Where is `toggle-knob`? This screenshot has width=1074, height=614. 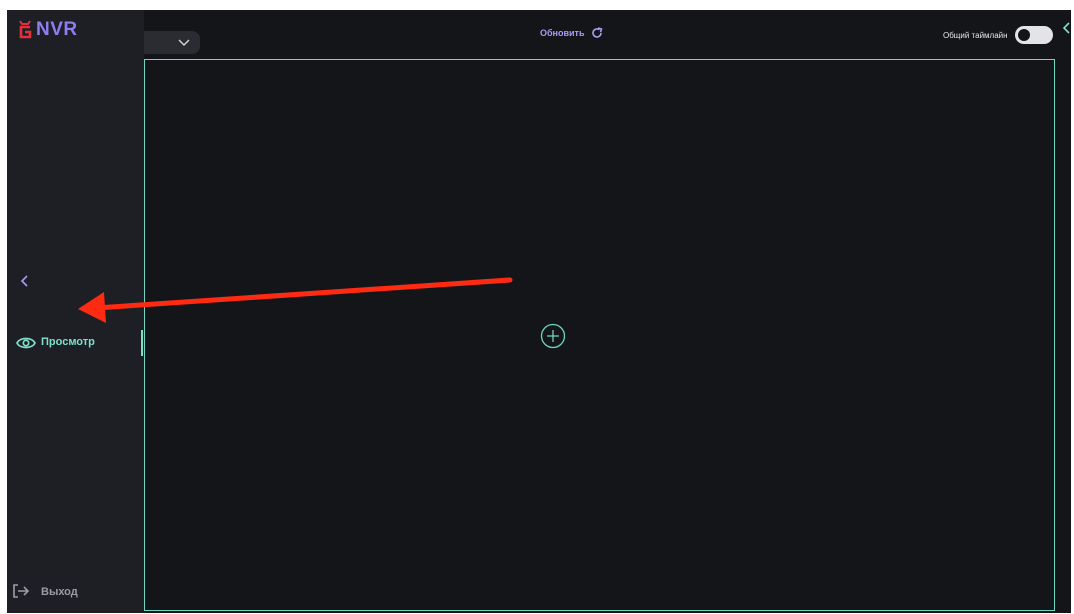
toggle-knob is located at coordinates (1023, 35).